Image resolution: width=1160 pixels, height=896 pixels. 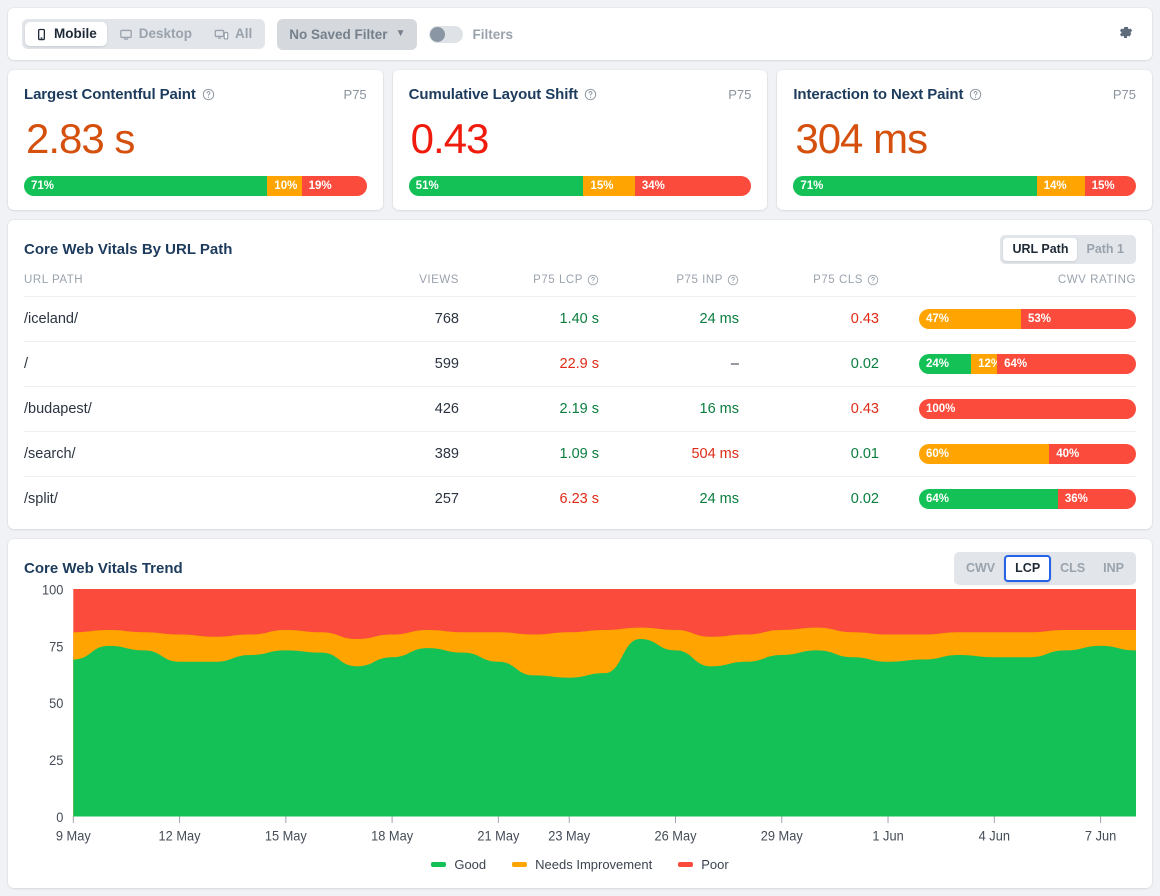 What do you see at coordinates (110, 94) in the screenshot?
I see `metric-title-lcp: Largest Contentful Paint` at bounding box center [110, 94].